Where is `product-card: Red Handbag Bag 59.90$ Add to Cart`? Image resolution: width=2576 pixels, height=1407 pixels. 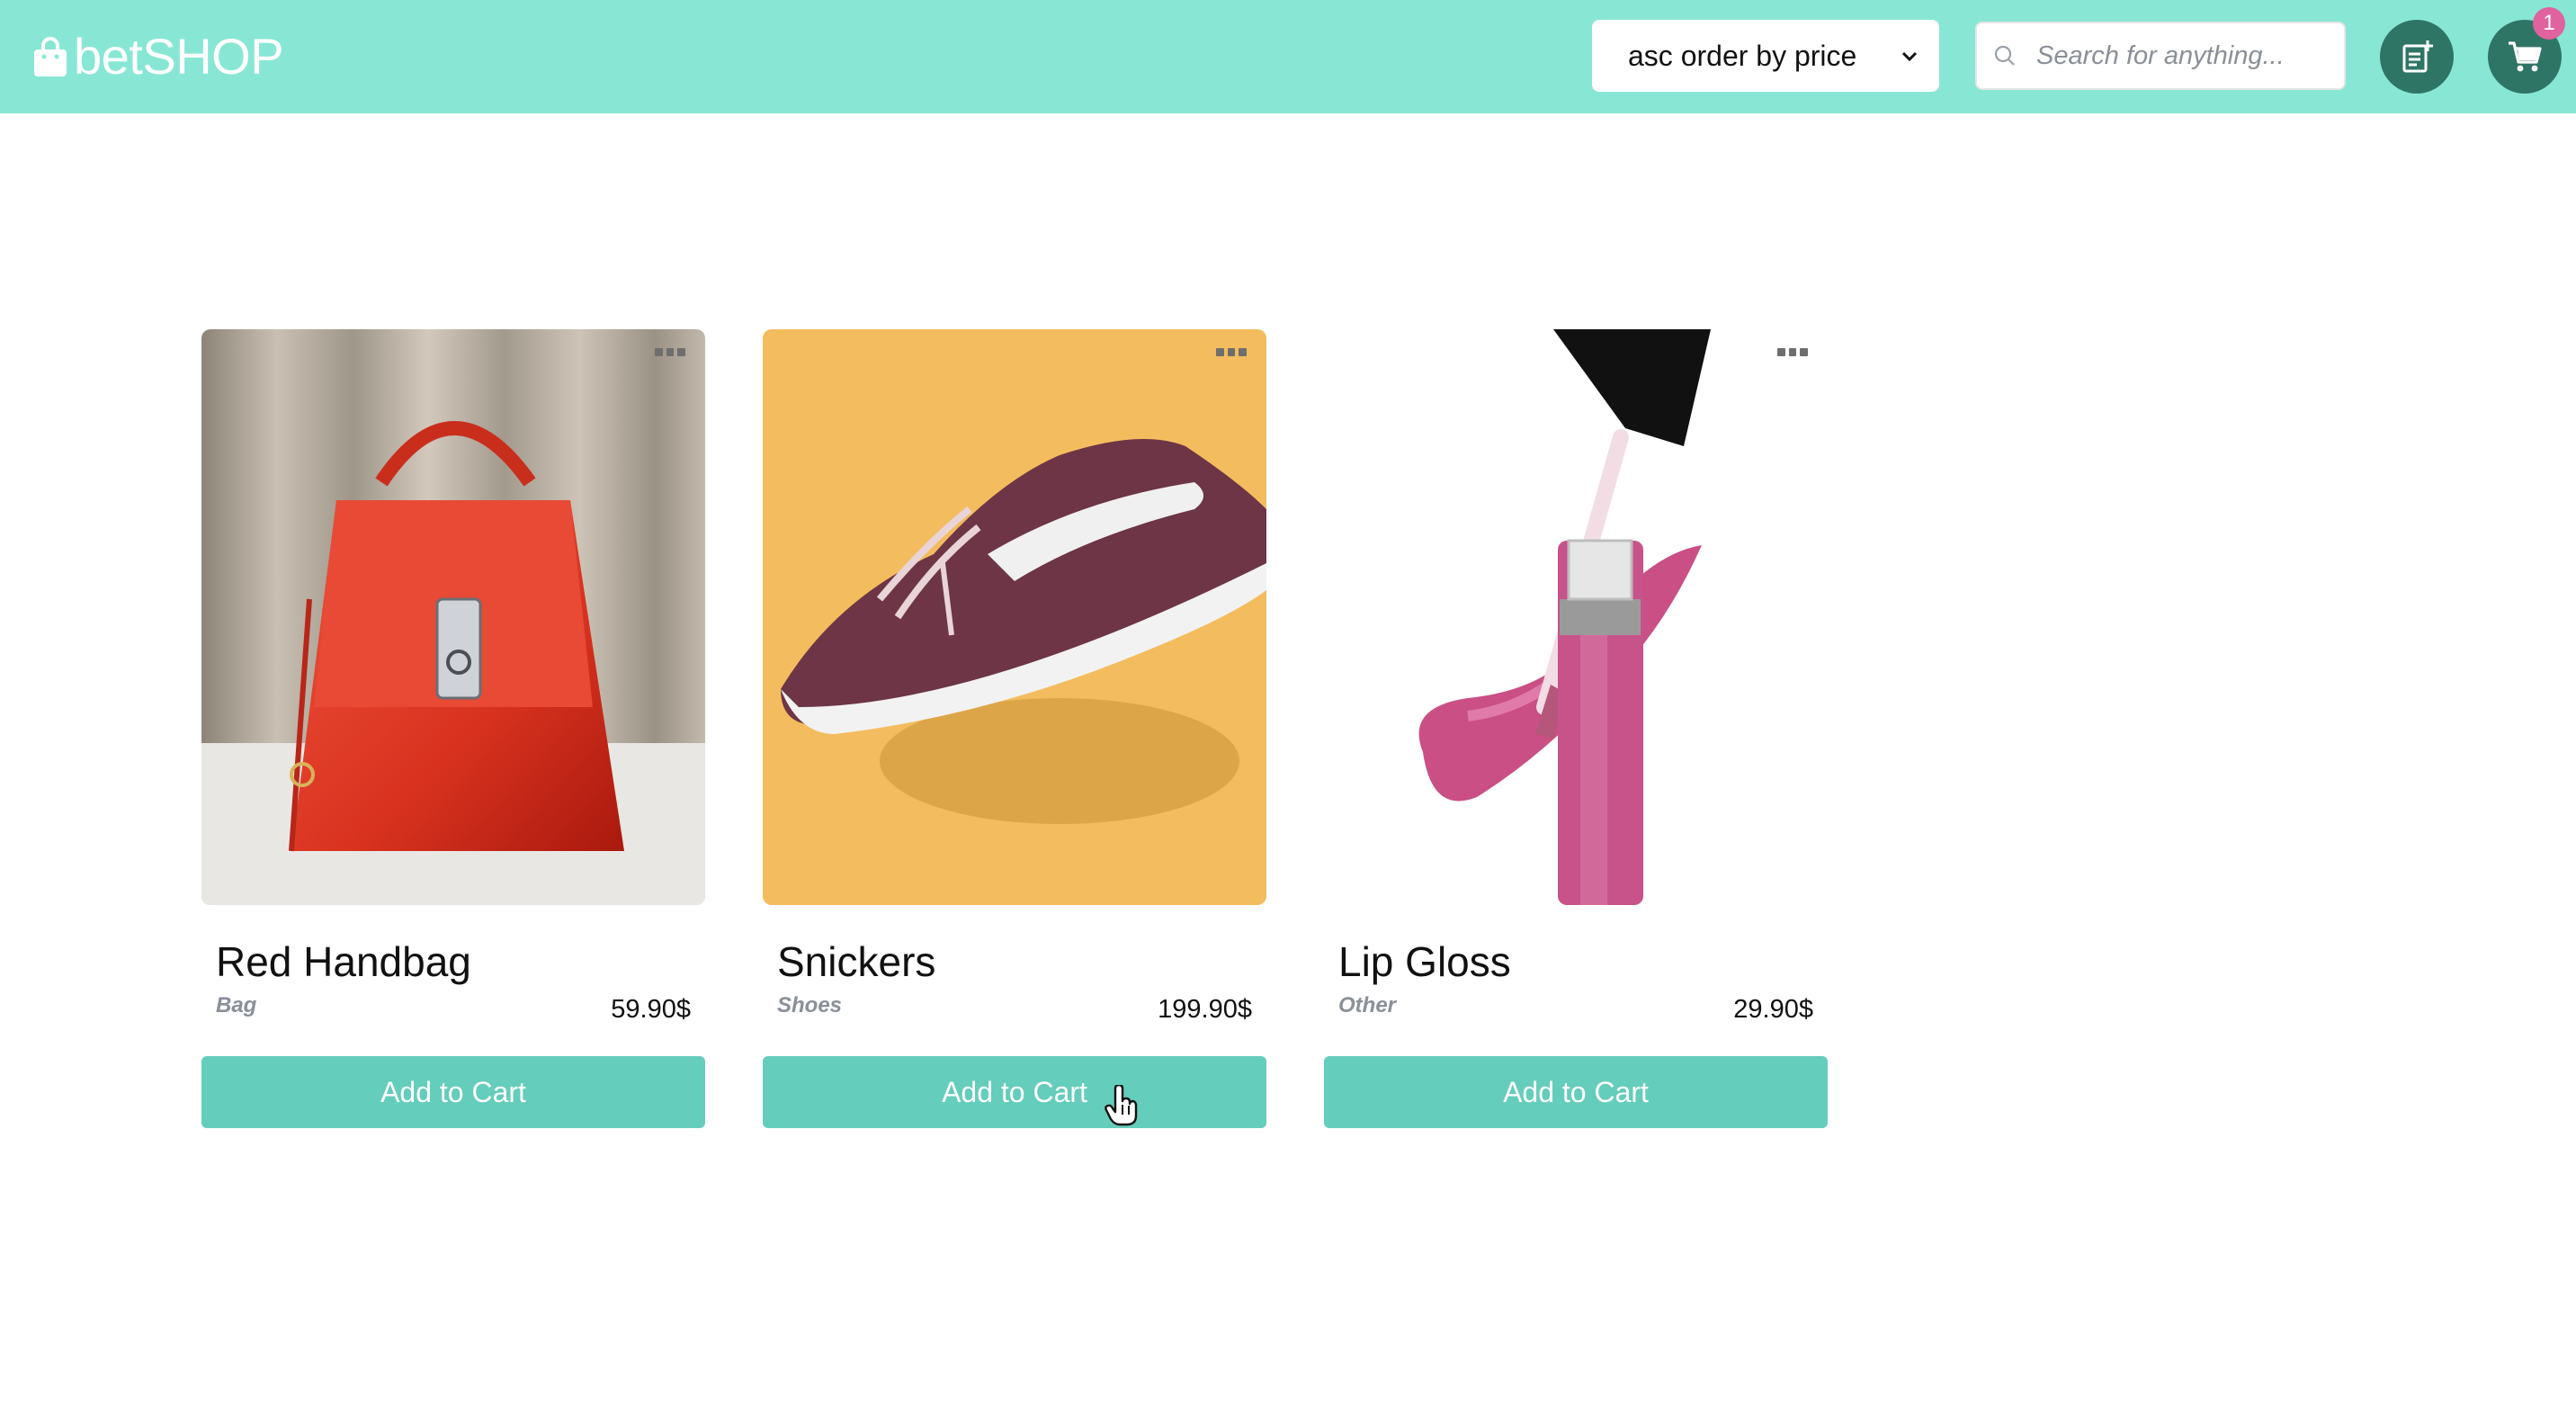
product-card: Red Handbag Bag 59.90$ Add to Cart is located at coordinates (453, 729).